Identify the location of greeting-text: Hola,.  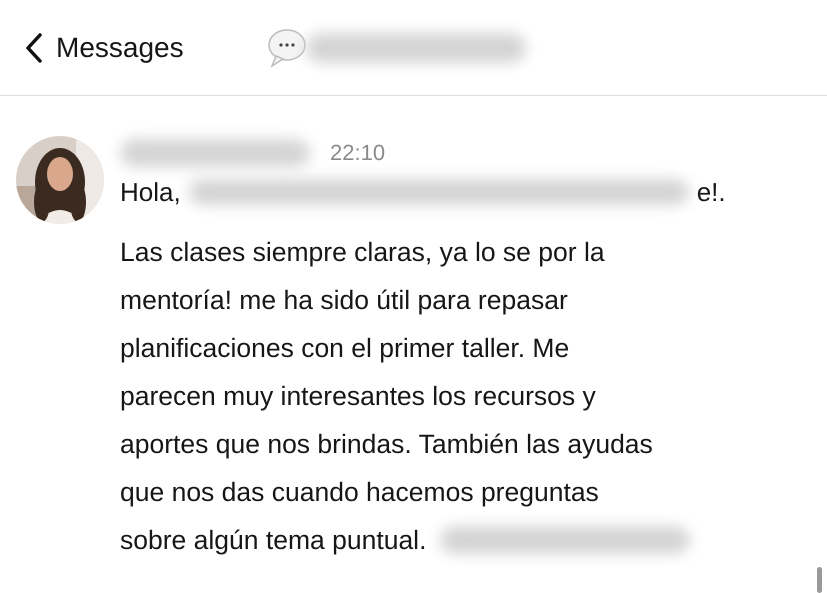
(150, 192).